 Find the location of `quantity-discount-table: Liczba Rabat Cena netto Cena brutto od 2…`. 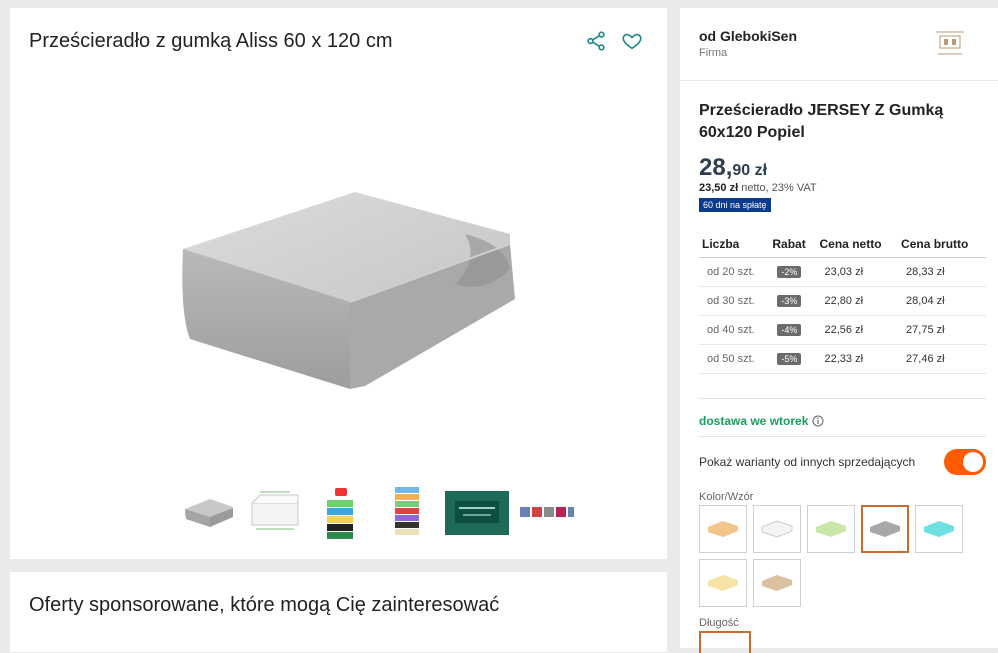

quantity-discount-table: Liczba Rabat Cena netto Cena brutto od 2… is located at coordinates (842, 303).